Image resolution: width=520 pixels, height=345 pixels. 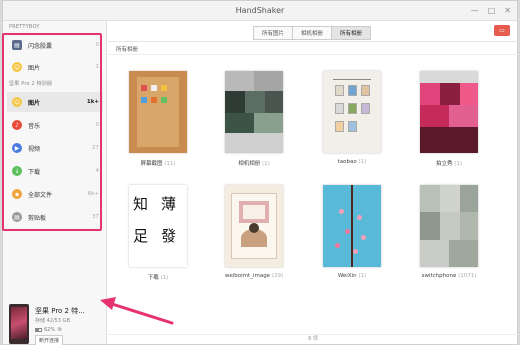 I want to click on album-download: 知 薄 足 發 下载 (1), so click(x=158, y=233).